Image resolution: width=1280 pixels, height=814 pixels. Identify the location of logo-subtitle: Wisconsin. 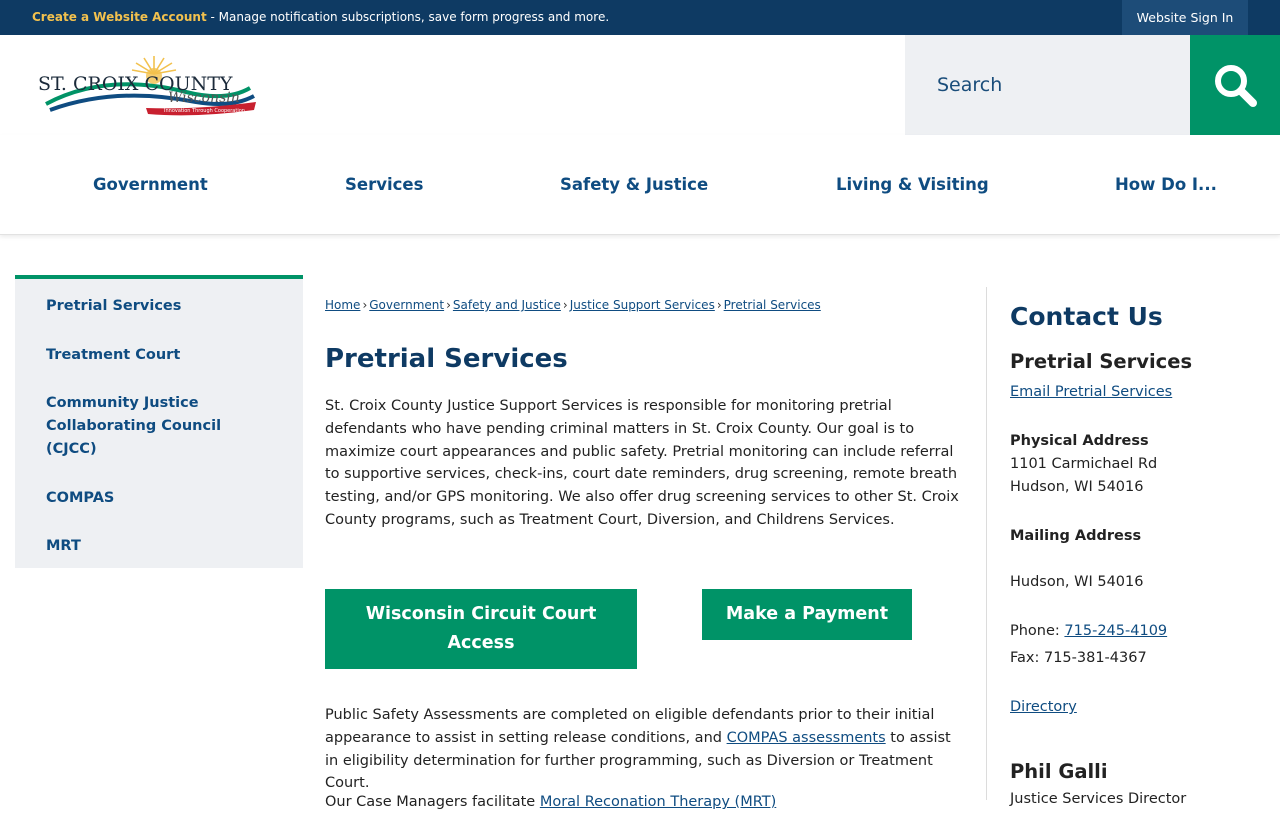
(204, 98).